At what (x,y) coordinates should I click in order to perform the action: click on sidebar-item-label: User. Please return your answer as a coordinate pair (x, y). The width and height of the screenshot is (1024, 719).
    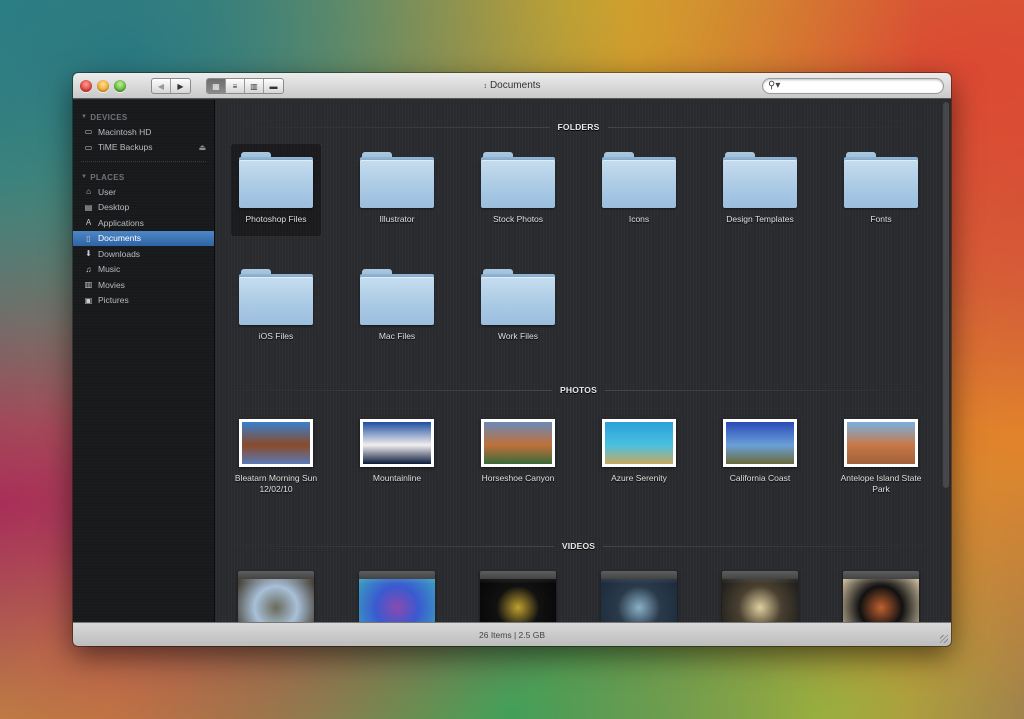
    Looking at the image, I should click on (107, 191).